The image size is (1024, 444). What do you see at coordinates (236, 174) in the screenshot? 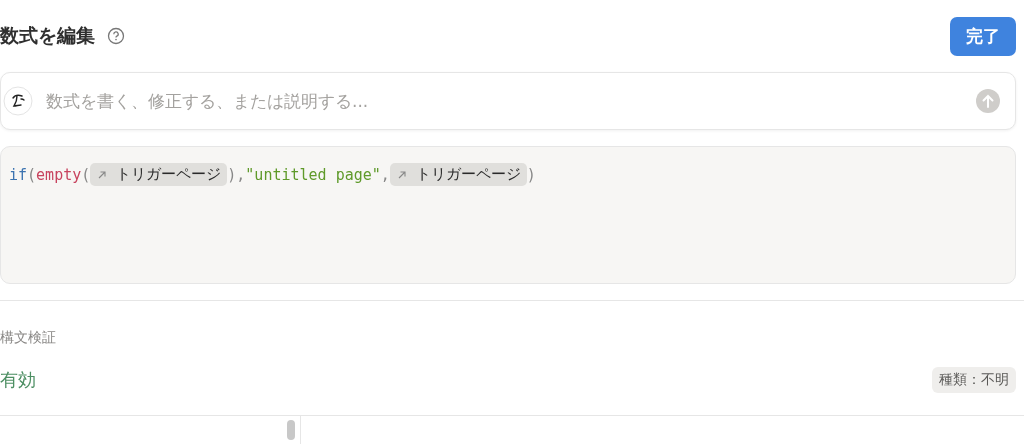
I see `code-token: ),` at bounding box center [236, 174].